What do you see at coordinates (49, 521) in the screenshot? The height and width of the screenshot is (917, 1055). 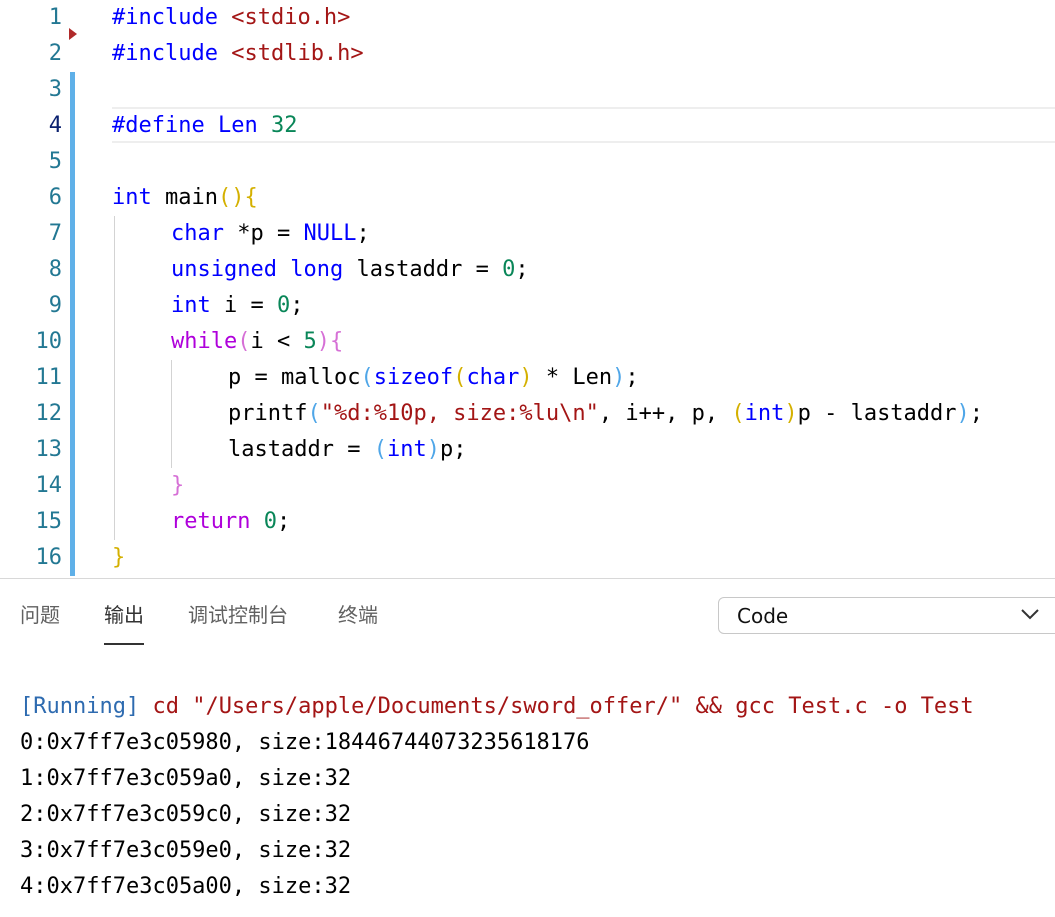 I see `line-number: 15` at bounding box center [49, 521].